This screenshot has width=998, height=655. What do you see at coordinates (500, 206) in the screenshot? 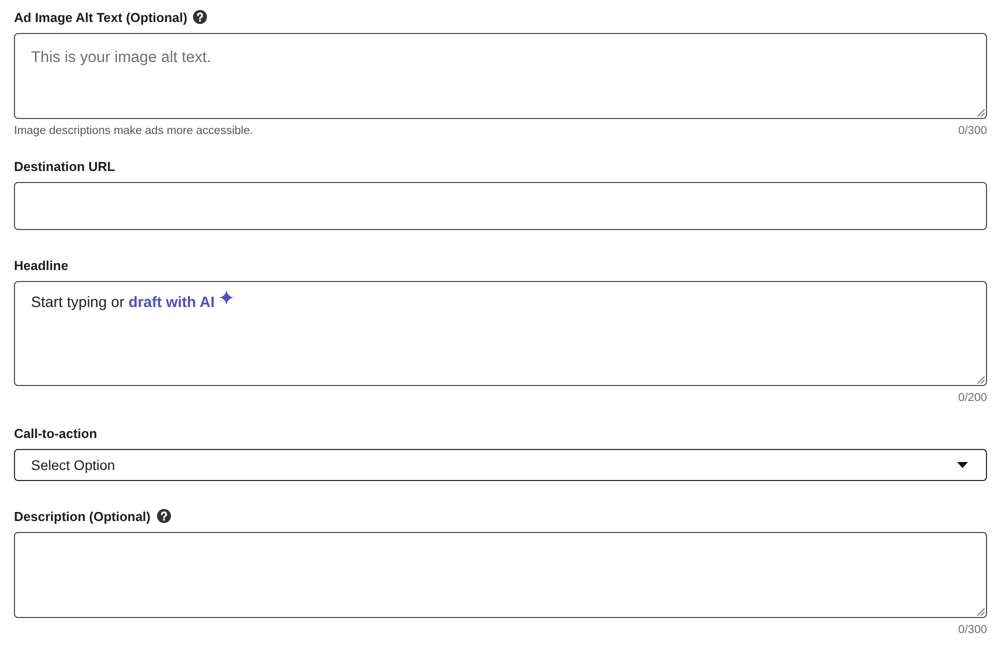
I see `input-field` at bounding box center [500, 206].